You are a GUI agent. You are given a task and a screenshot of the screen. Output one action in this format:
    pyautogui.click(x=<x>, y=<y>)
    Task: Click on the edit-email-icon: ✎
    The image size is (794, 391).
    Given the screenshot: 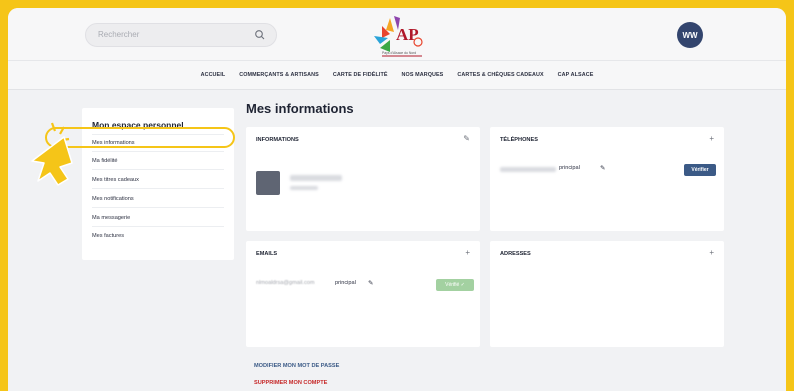 What is the action you would take?
    pyautogui.click(x=370, y=283)
    